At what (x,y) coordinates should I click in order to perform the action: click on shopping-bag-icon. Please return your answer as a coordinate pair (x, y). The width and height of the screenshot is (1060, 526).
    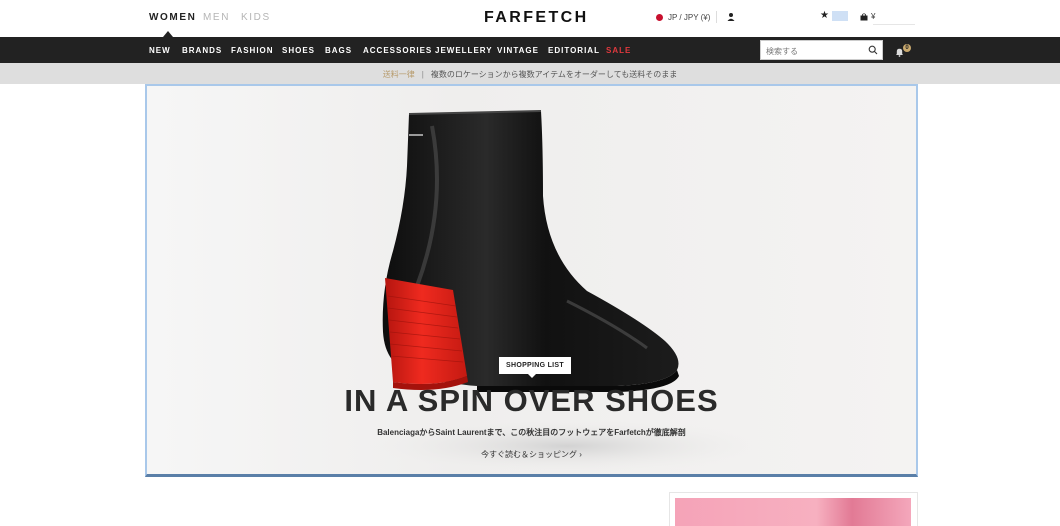
    Looking at the image, I should click on (864, 16).